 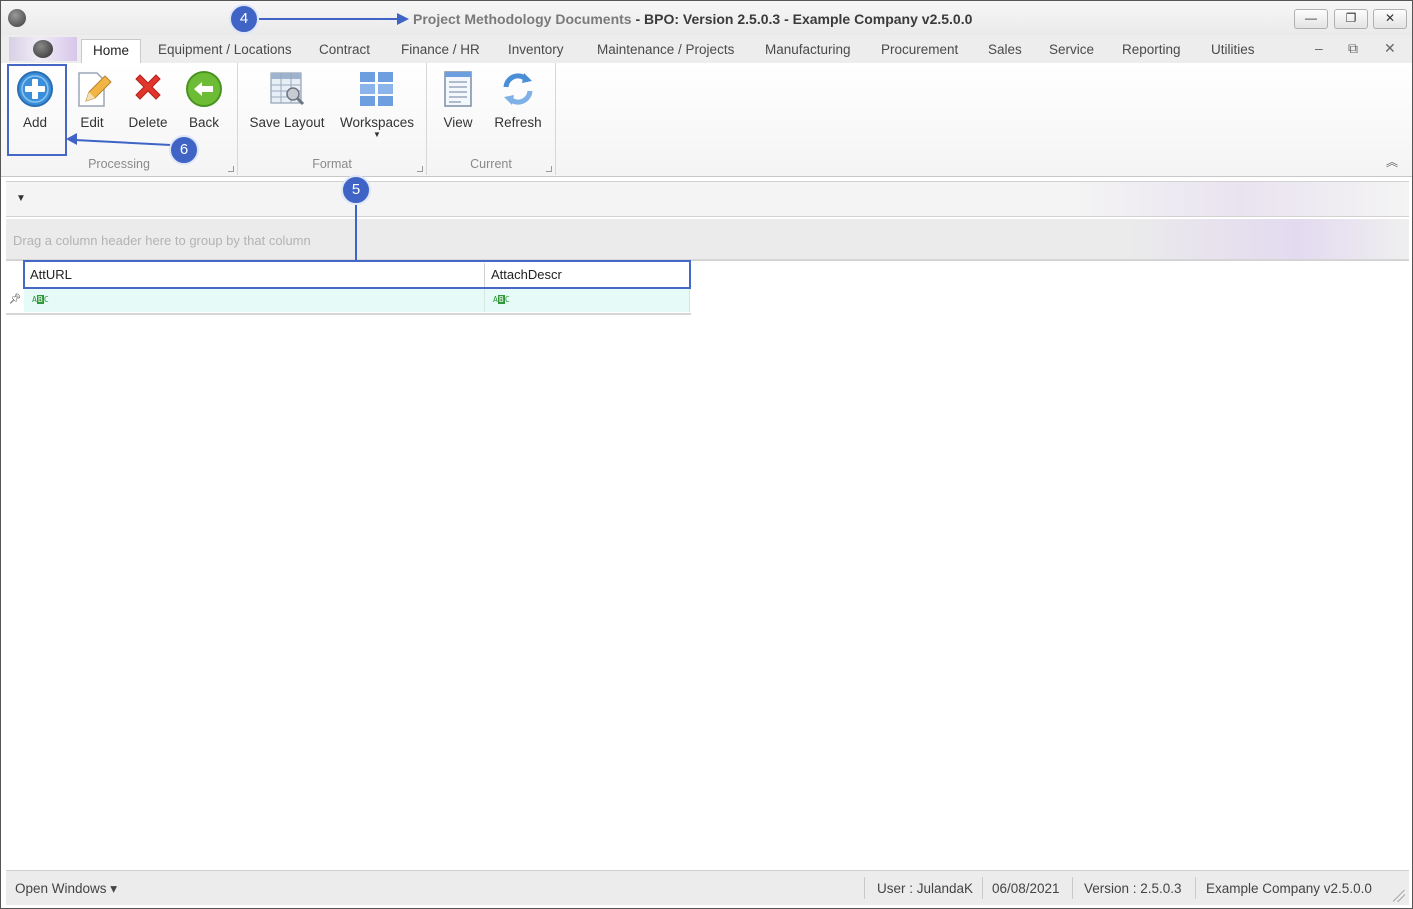 What do you see at coordinates (1071, 49) in the screenshot?
I see `tab-service: Service` at bounding box center [1071, 49].